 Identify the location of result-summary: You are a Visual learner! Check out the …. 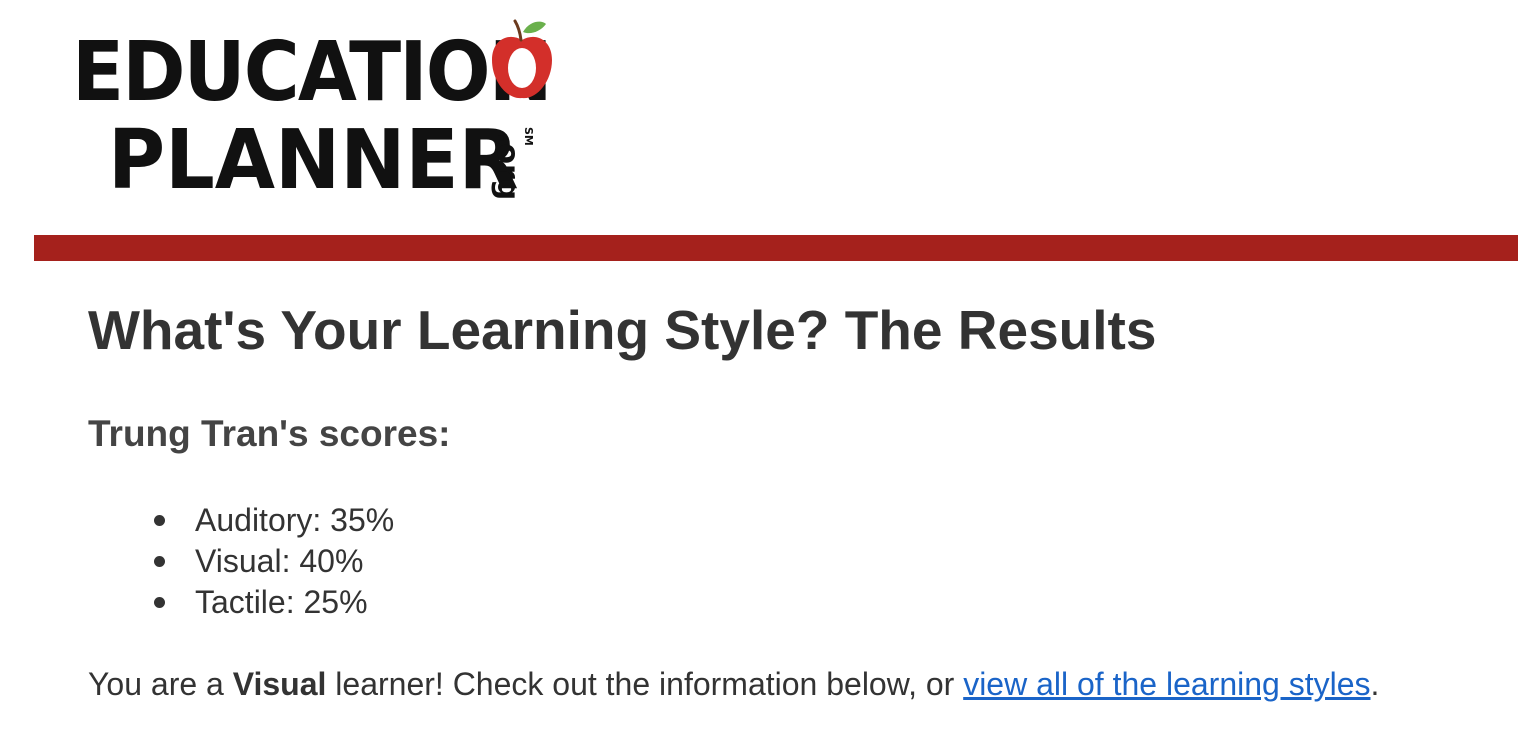
(733, 684).